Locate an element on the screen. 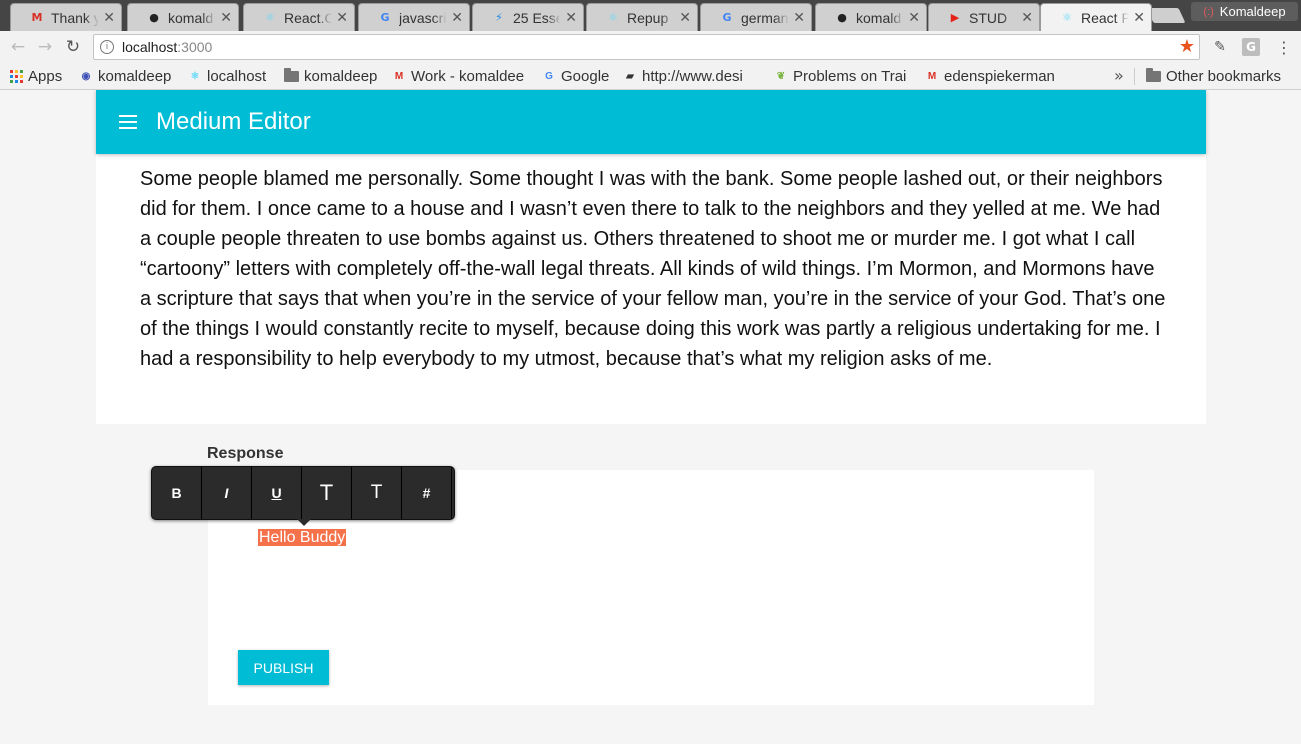 Image resolution: width=1301 pixels, height=744 pixels. hashtag-button: # is located at coordinates (427, 493).